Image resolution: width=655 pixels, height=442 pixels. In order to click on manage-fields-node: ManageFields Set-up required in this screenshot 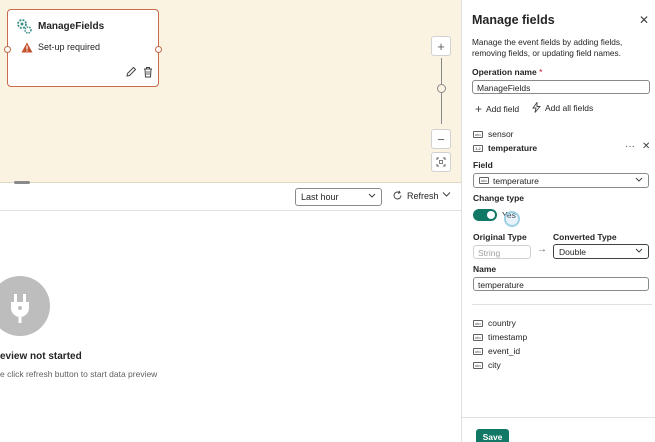, I will do `click(83, 48)`.